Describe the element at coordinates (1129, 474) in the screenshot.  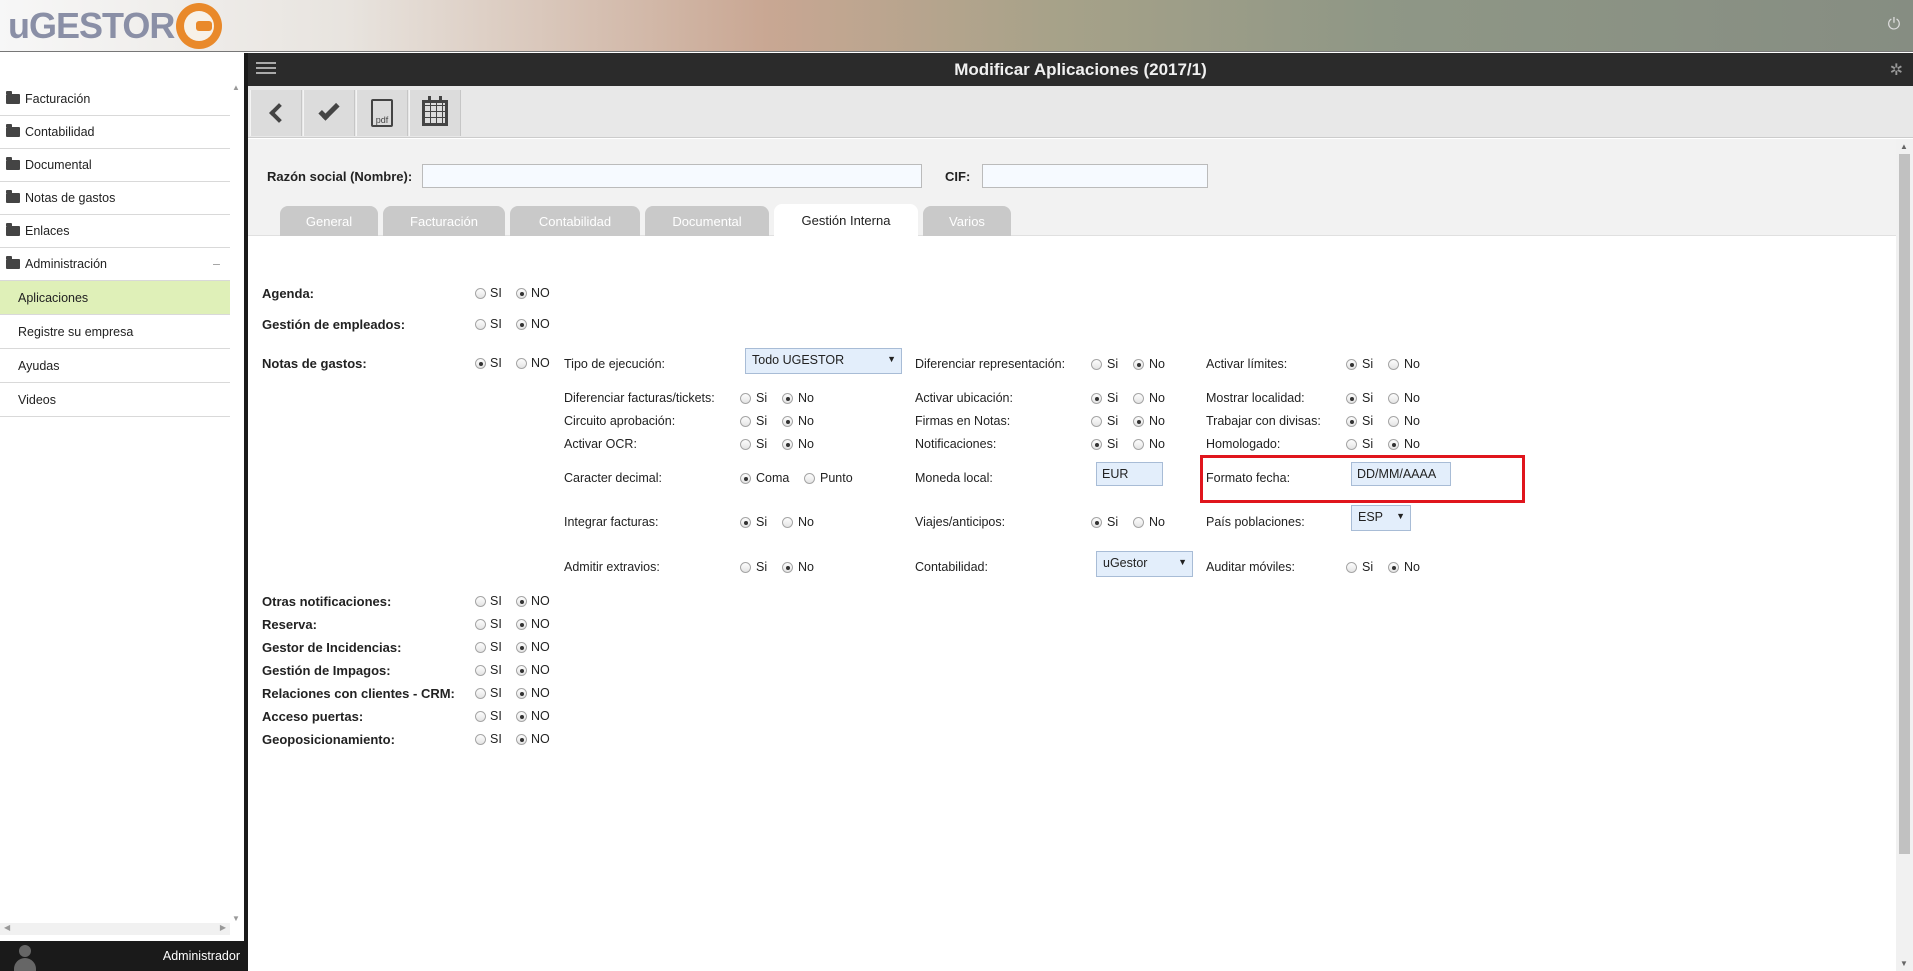
I see `moneda-local-input` at that location.